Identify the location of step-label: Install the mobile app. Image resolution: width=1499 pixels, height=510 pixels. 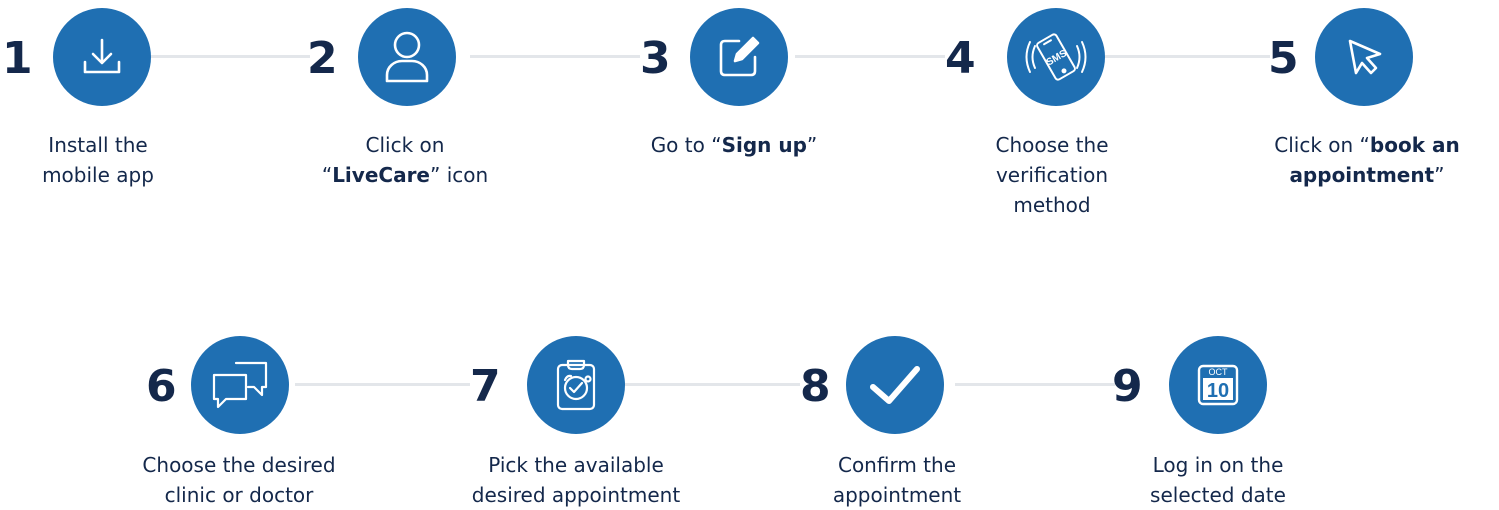
(98, 160).